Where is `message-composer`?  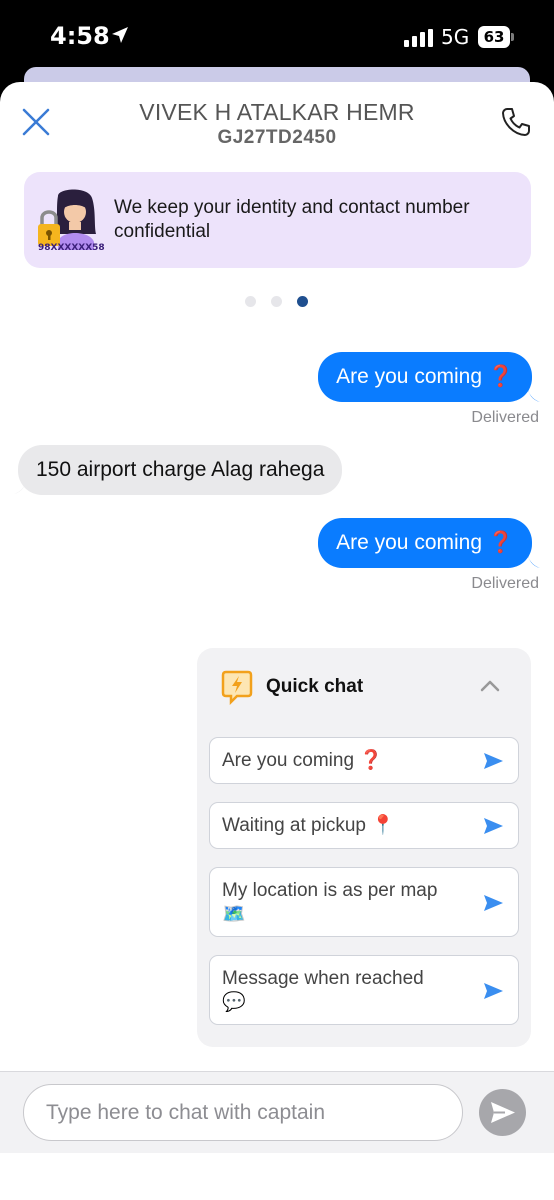 message-composer is located at coordinates (277, 1112).